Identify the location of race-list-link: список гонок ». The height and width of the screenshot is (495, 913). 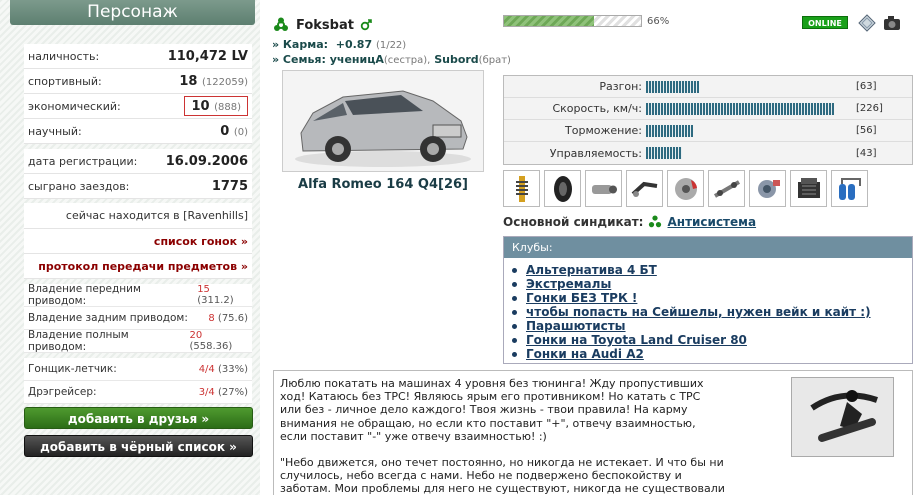
(201, 241).